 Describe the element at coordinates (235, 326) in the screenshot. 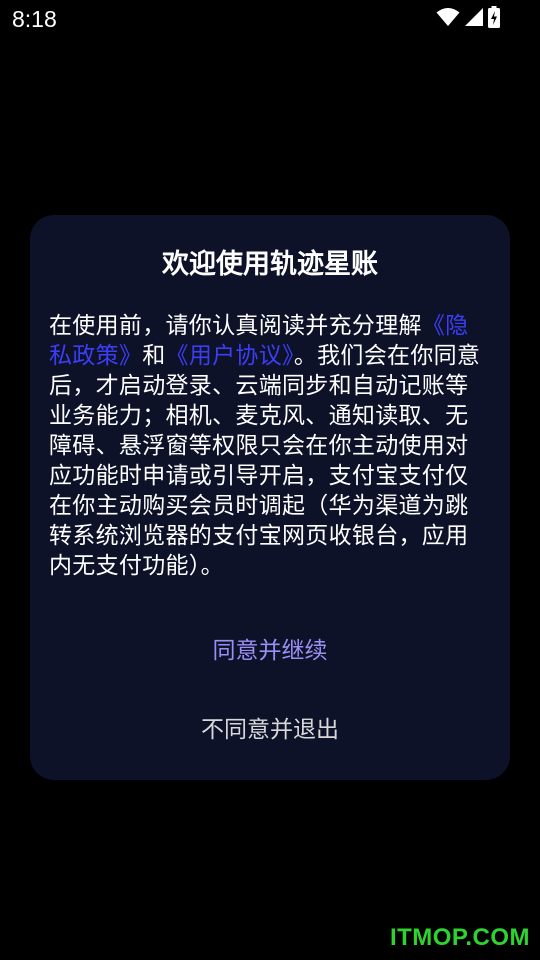

I see `dialog-intro-text: 在使用前，请你认真阅读并充分理解` at that location.